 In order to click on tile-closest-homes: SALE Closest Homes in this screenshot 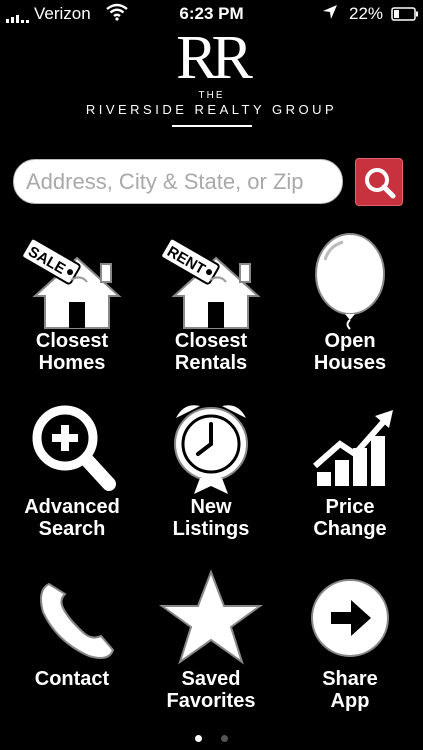, I will do `click(72, 302)`.